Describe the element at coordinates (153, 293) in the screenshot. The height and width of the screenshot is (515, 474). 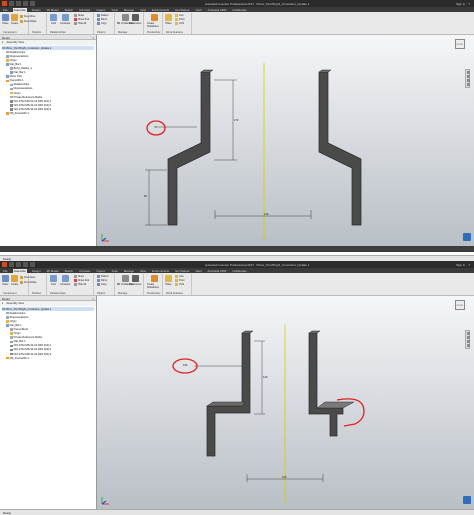
I see `productivity-group-label: Productivity` at that location.